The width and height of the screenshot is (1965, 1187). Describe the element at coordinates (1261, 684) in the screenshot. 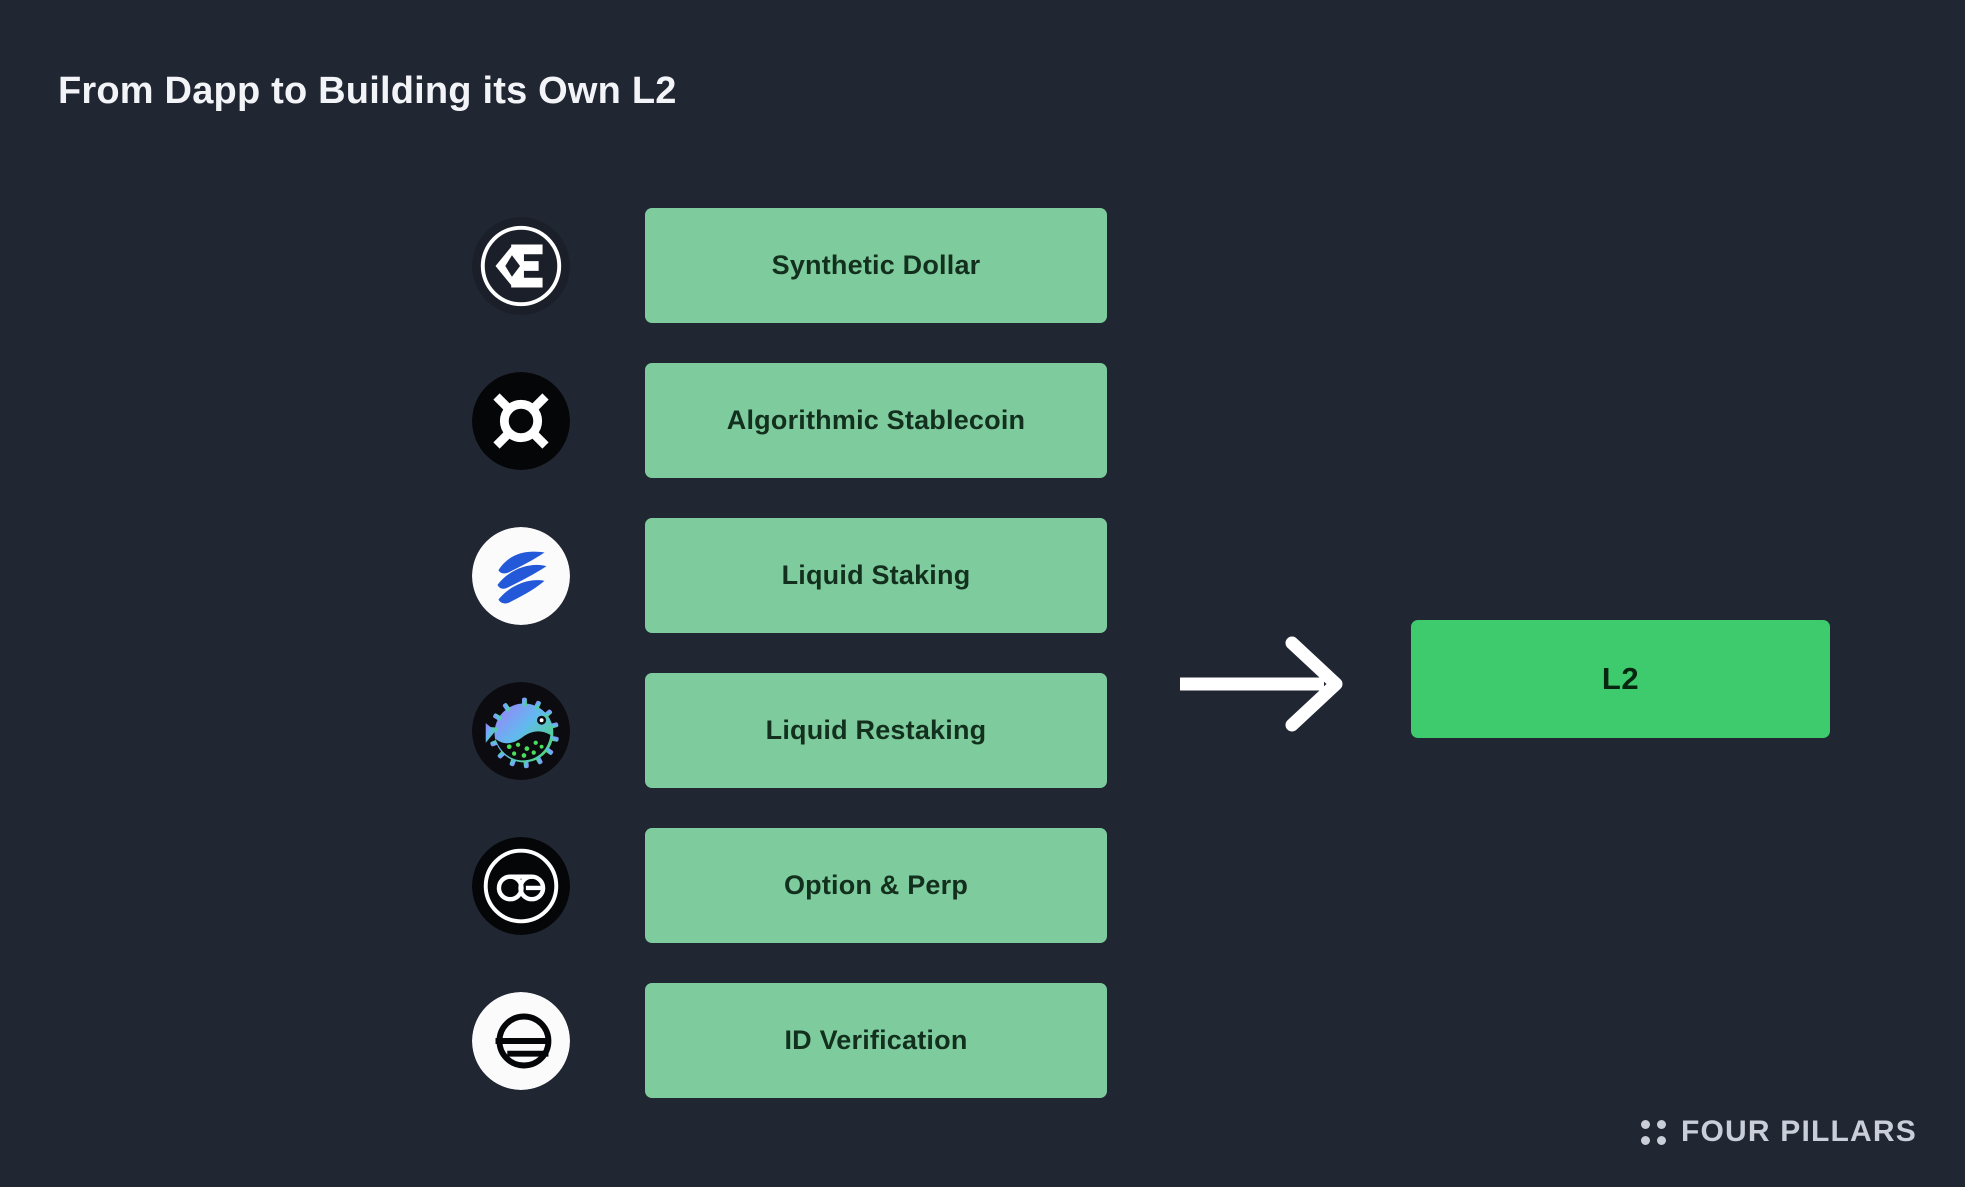

I see `right-arrow-icon` at that location.